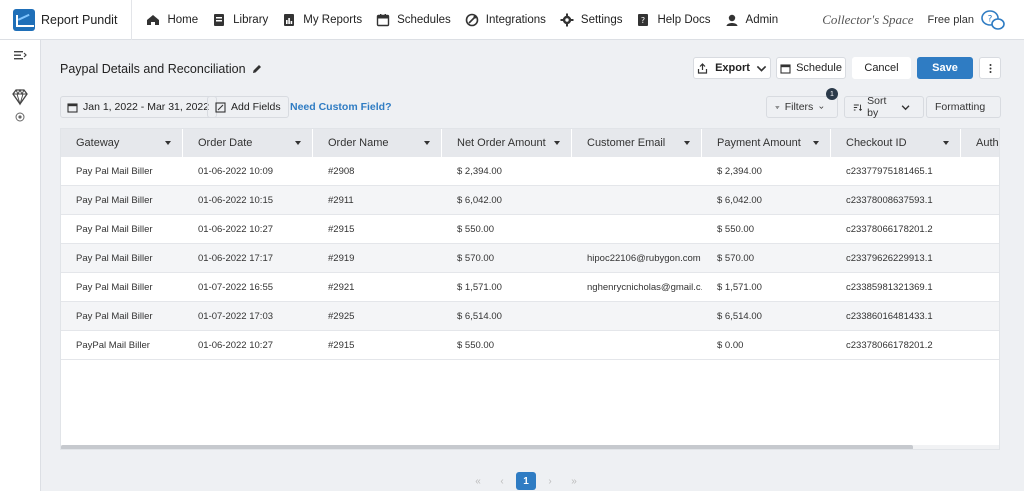 This screenshot has height=491, width=1024. Describe the element at coordinates (501, 143) in the screenshot. I see `column-label: Net Order Amount` at that location.